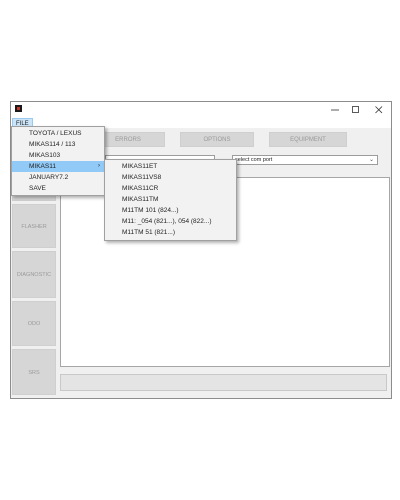 The height and width of the screenshot is (500, 400). I want to click on app-logo-icon, so click(18, 108).